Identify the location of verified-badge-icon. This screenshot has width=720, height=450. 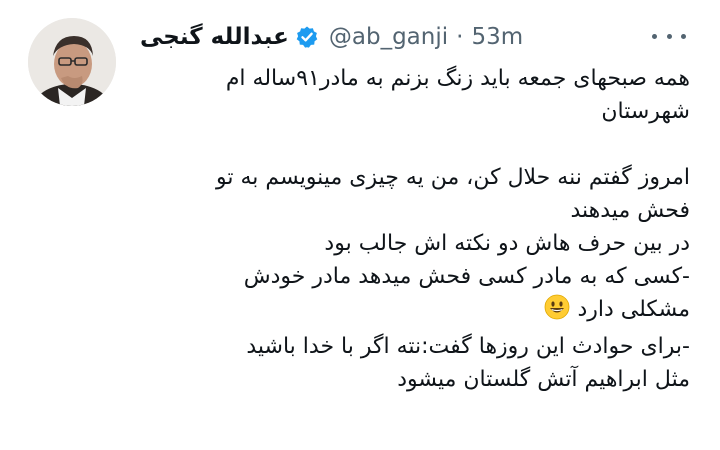
(307, 37).